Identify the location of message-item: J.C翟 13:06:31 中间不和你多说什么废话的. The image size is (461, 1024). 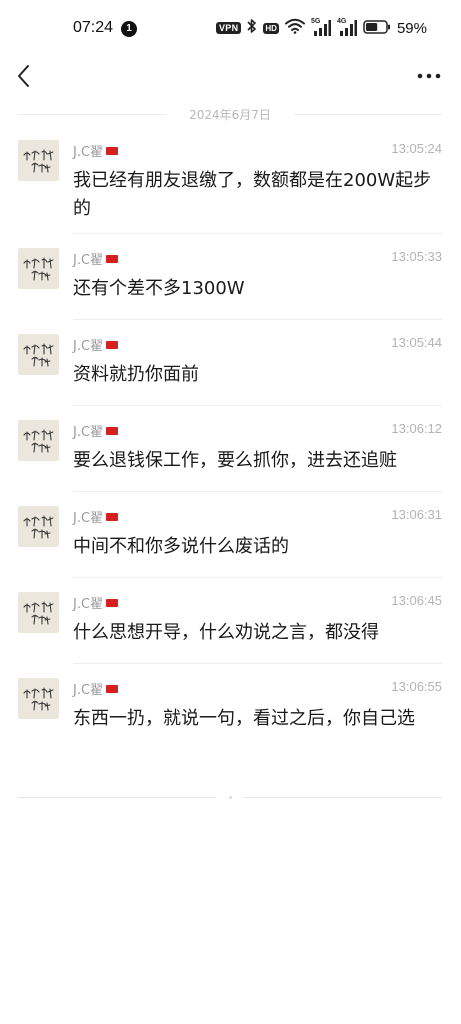
(230, 535).